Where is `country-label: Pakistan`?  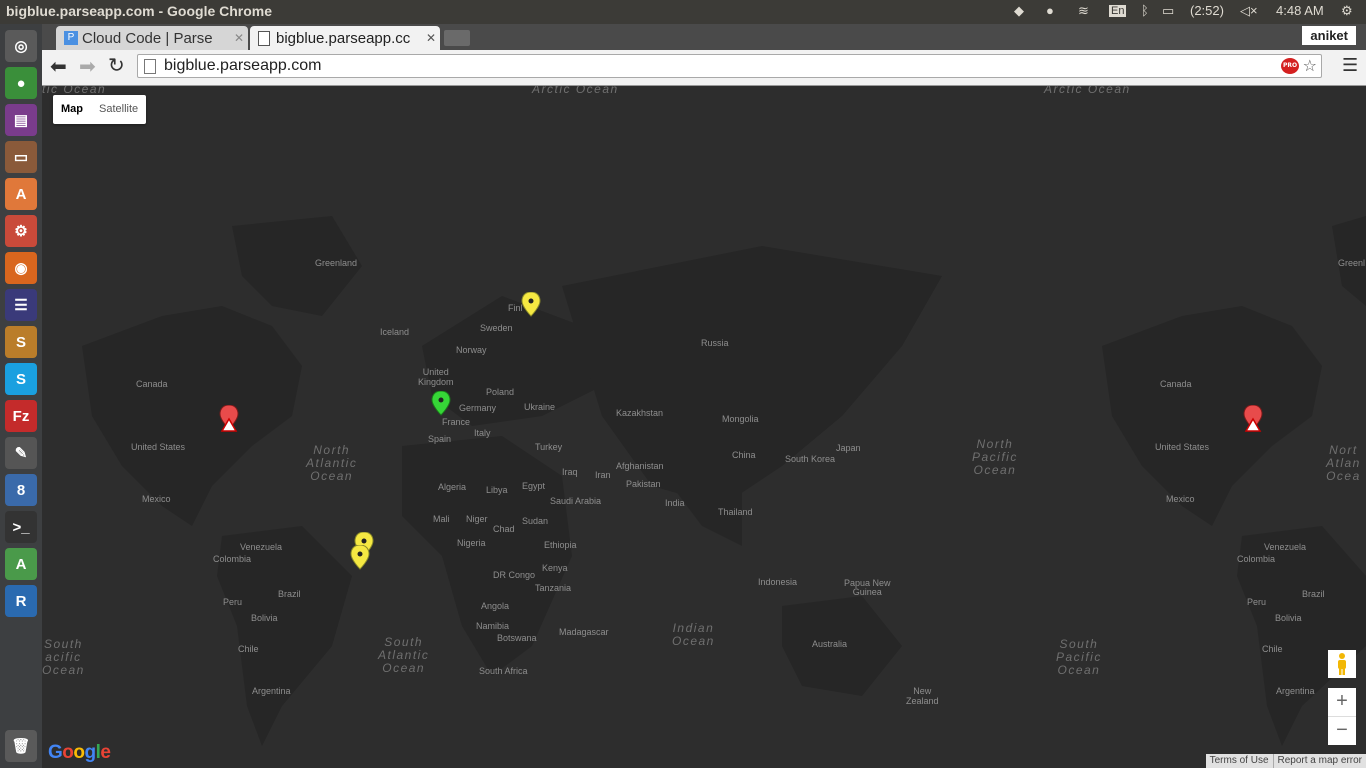
country-label: Pakistan is located at coordinates (643, 484).